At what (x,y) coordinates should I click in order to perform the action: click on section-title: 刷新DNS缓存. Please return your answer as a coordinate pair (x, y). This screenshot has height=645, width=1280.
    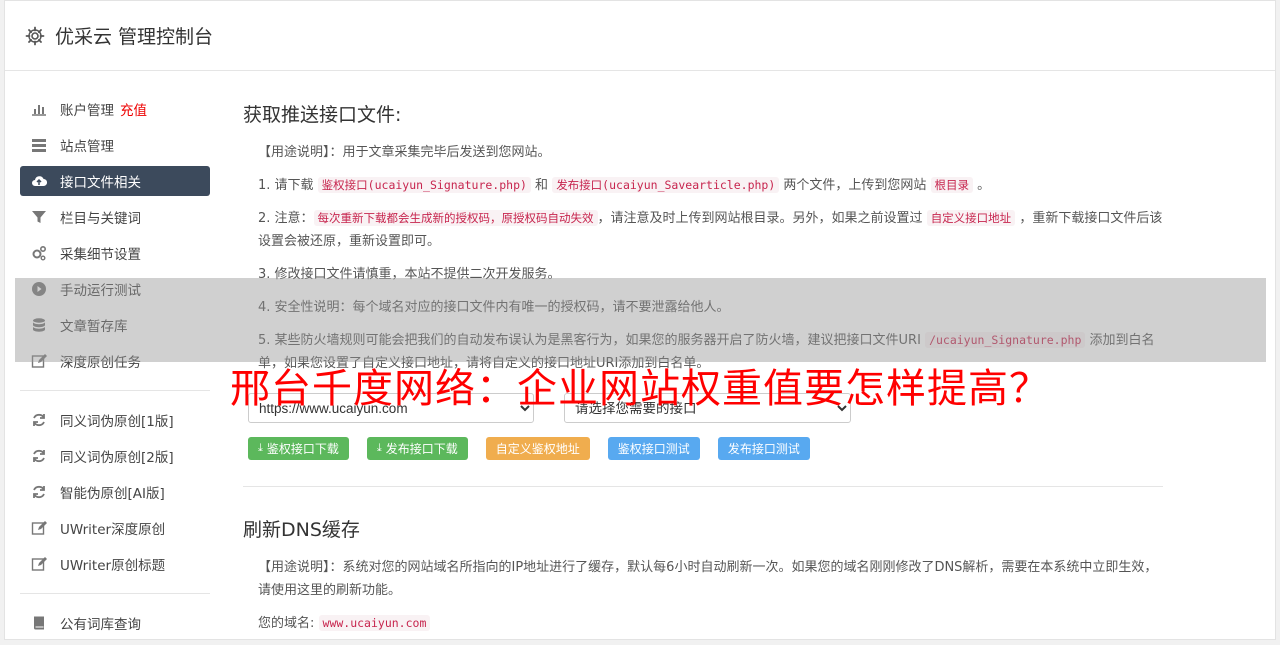
    Looking at the image, I should click on (301, 530).